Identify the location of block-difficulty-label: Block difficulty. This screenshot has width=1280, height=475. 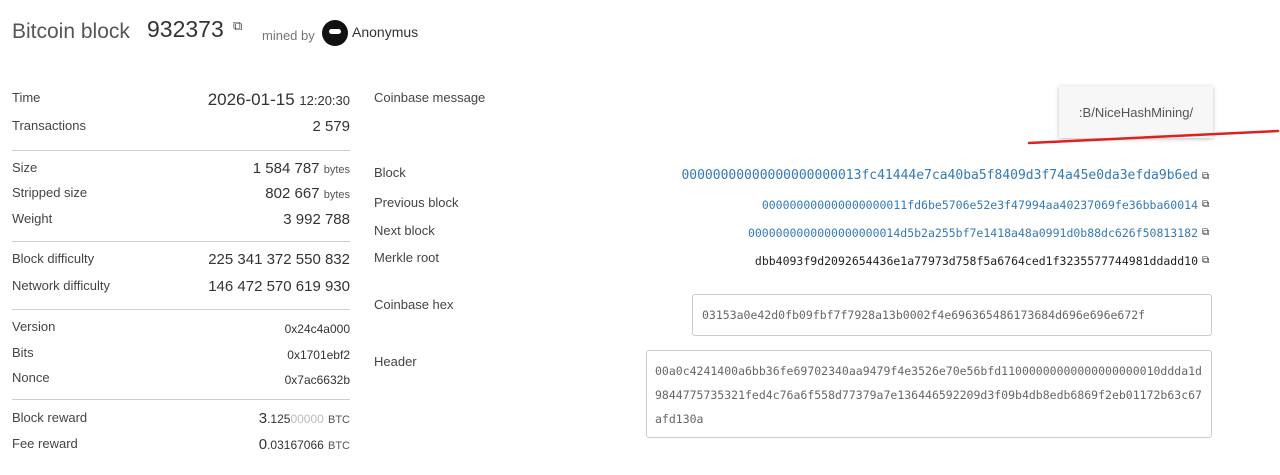
(53, 258).